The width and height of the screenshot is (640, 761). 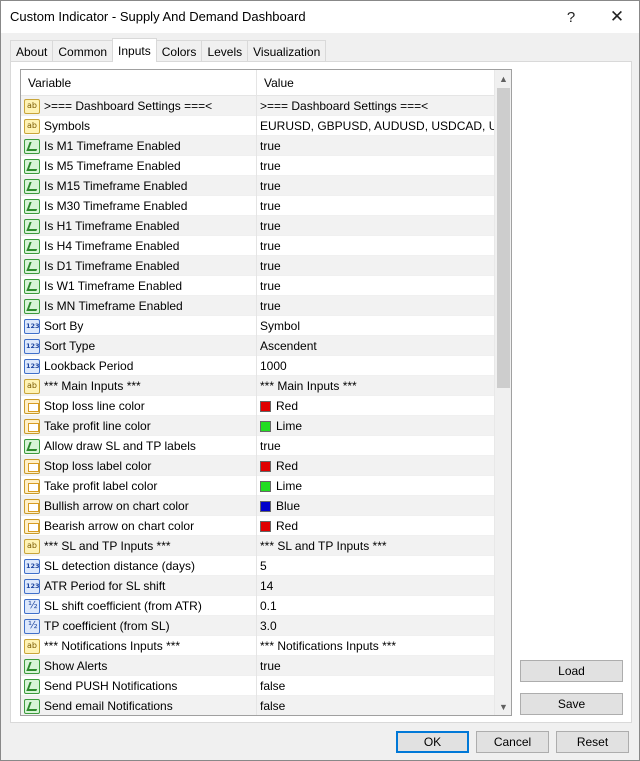 I want to click on value-cell: *** Main Inputs ***, so click(x=375, y=386).